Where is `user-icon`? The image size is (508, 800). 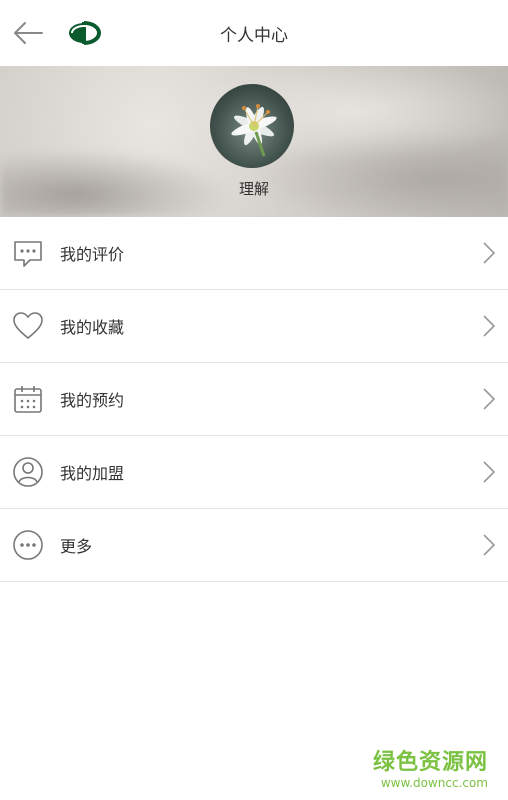
user-icon is located at coordinates (28, 472).